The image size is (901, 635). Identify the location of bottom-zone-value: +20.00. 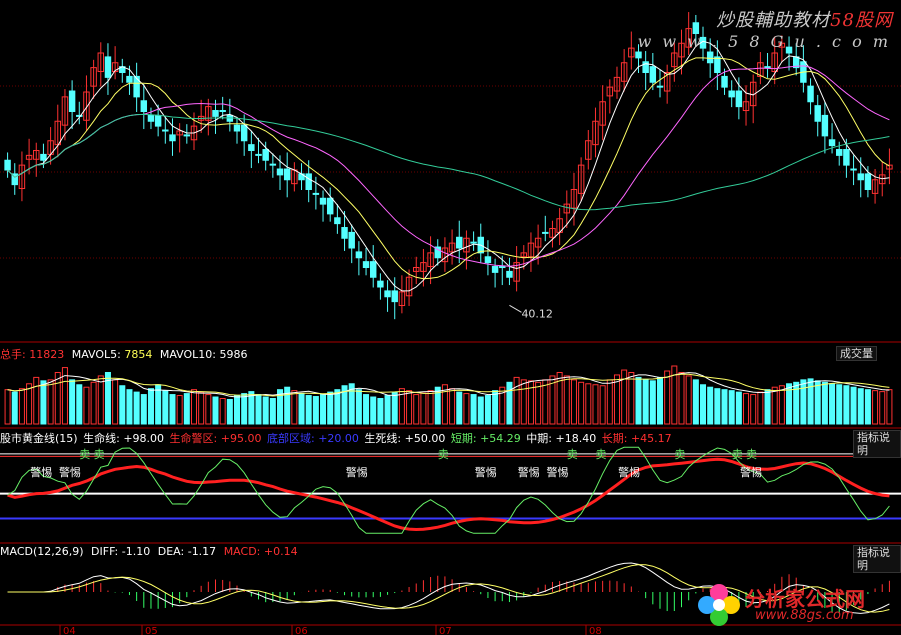
(338, 438).